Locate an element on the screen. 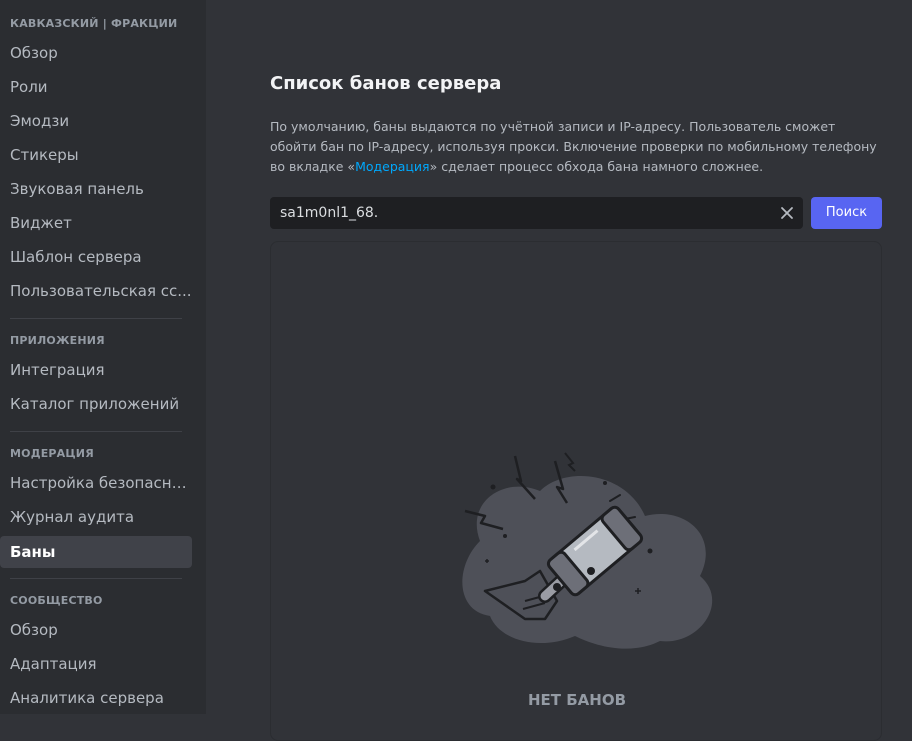  sidebar-item-audit-log: Журнал аудита is located at coordinates (96, 517).